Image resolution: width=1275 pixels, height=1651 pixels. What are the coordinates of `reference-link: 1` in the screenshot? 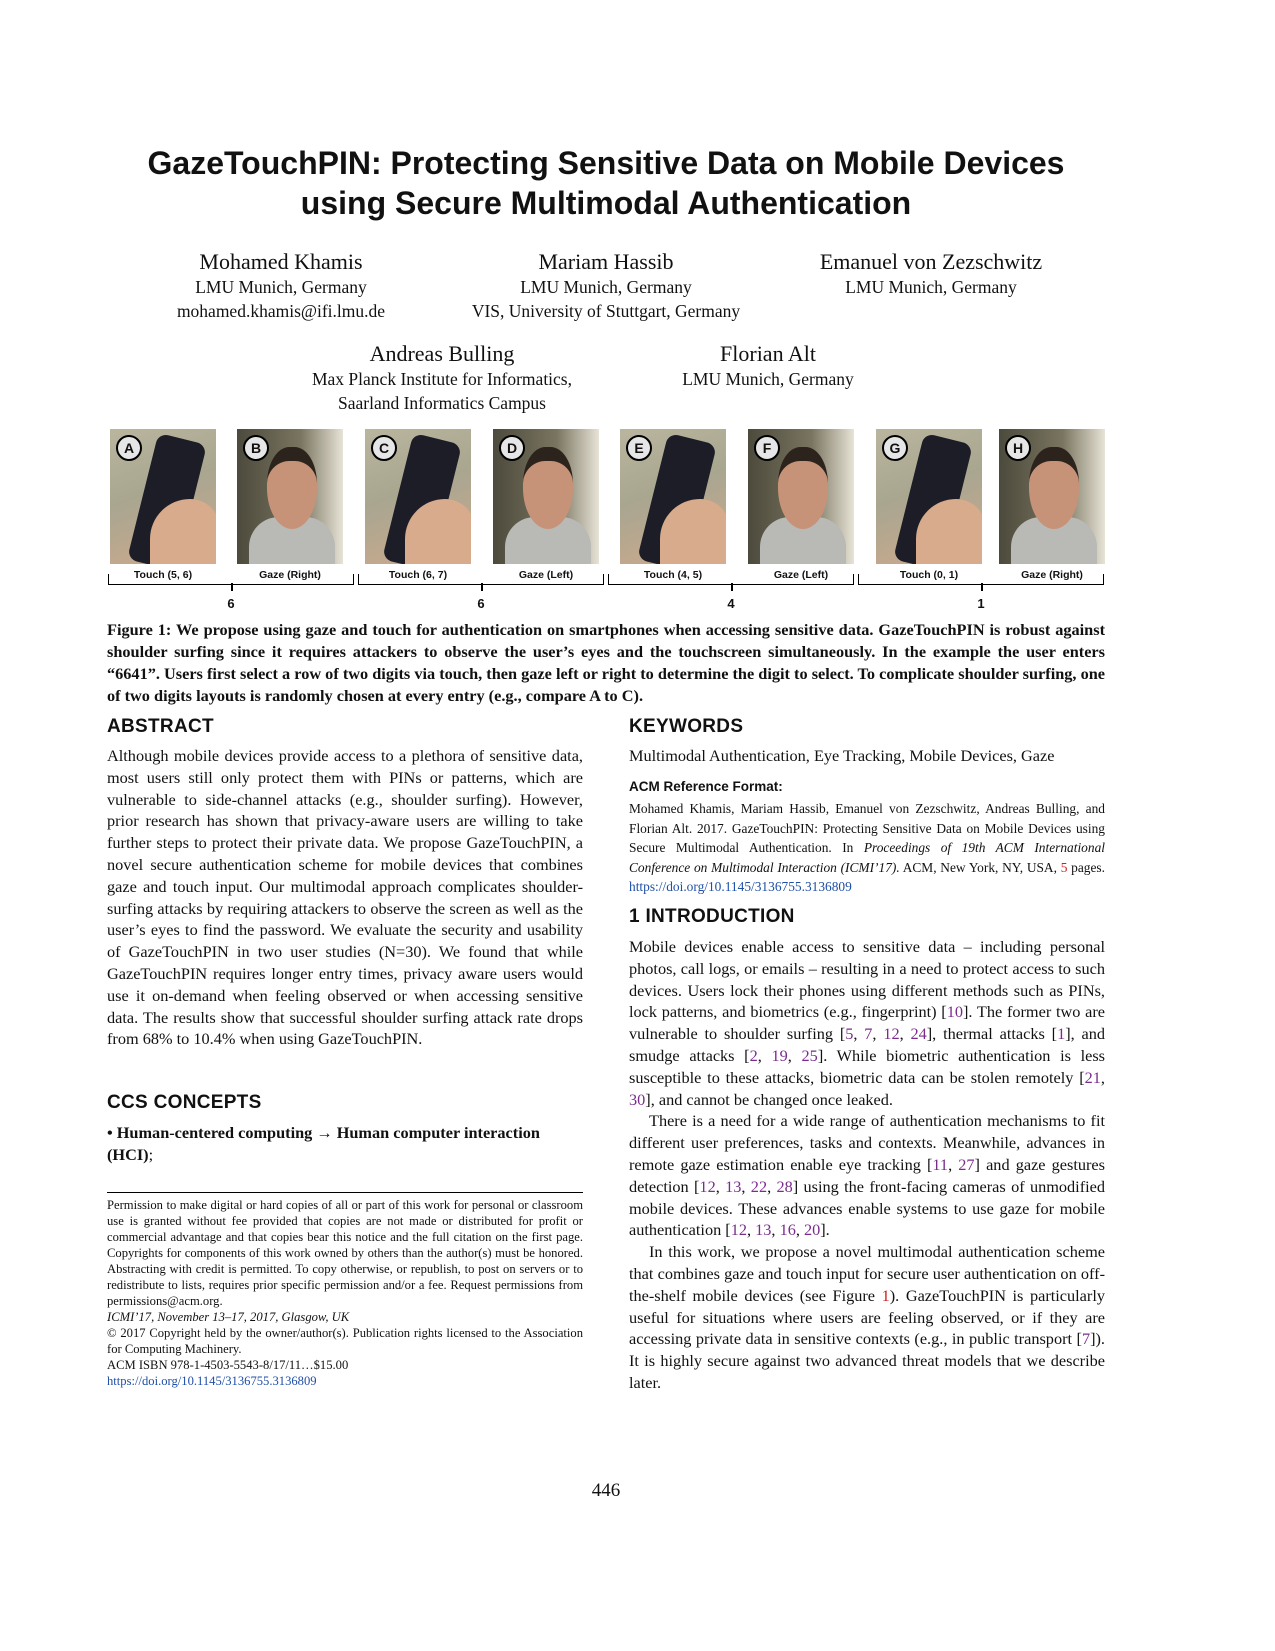 It's located at (886, 1295).